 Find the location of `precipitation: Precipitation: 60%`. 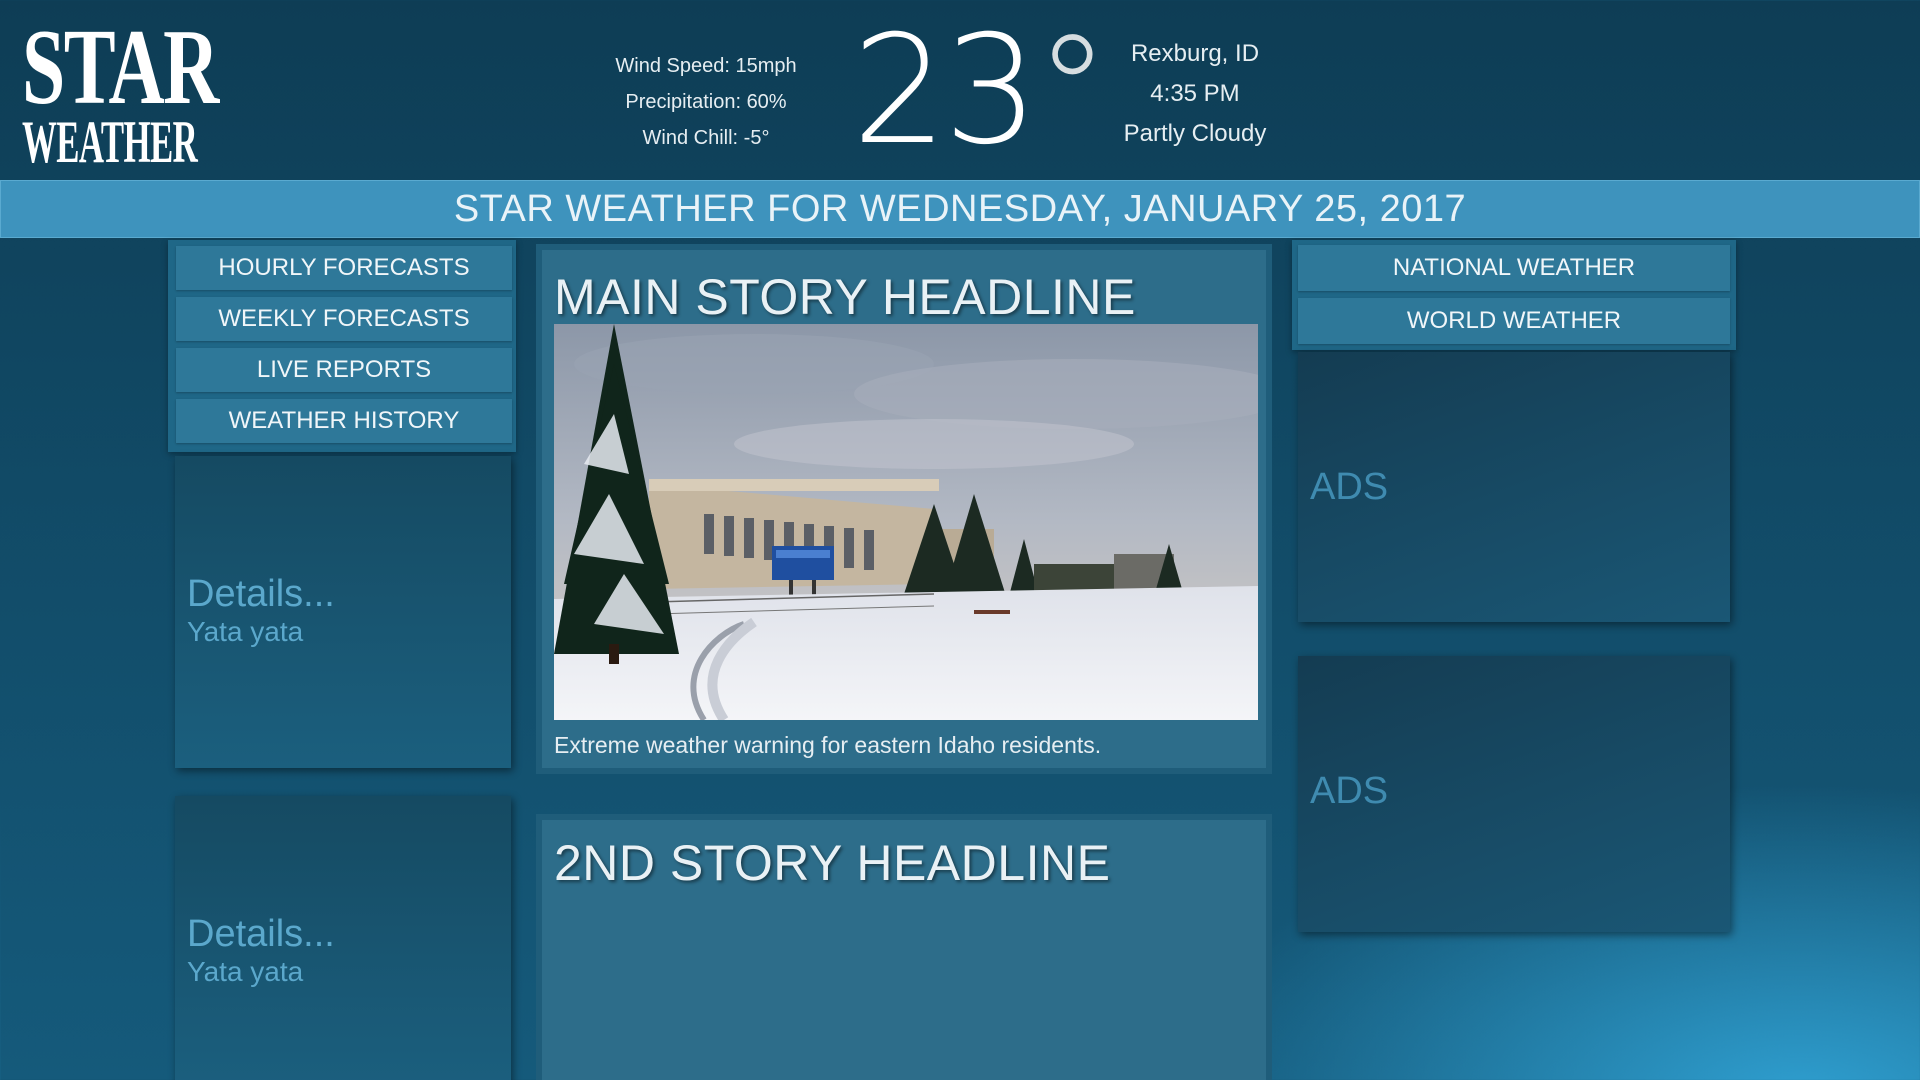

precipitation: Precipitation: 60% is located at coordinates (706, 102).